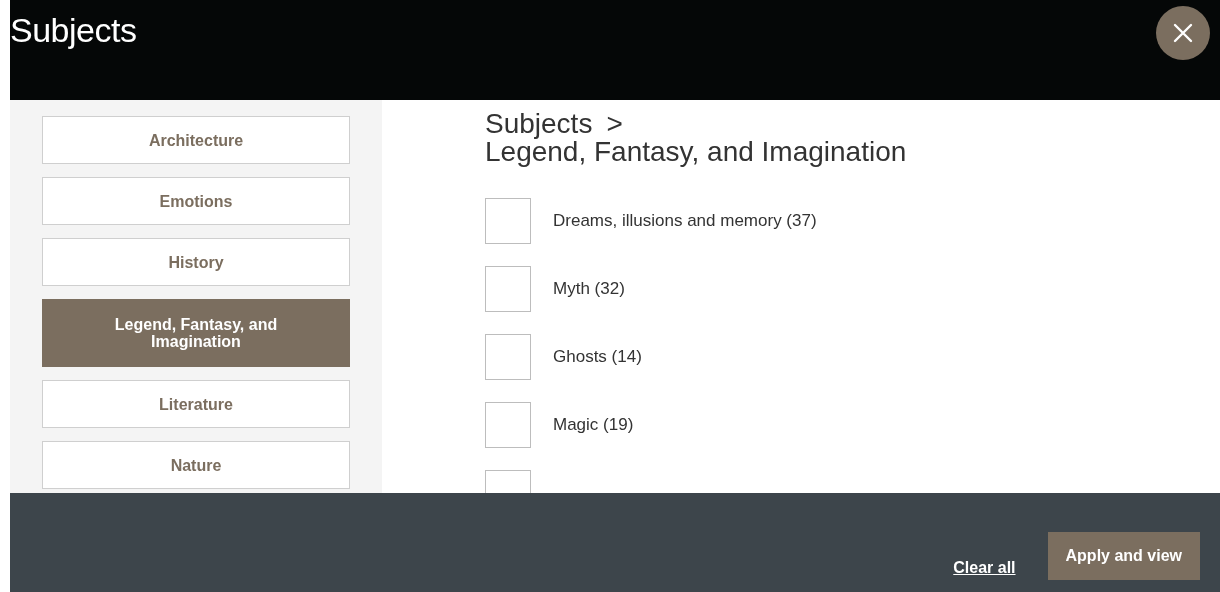 The width and height of the screenshot is (1220, 592). What do you see at coordinates (196, 465) in the screenshot?
I see `subject-tab: Nature` at bounding box center [196, 465].